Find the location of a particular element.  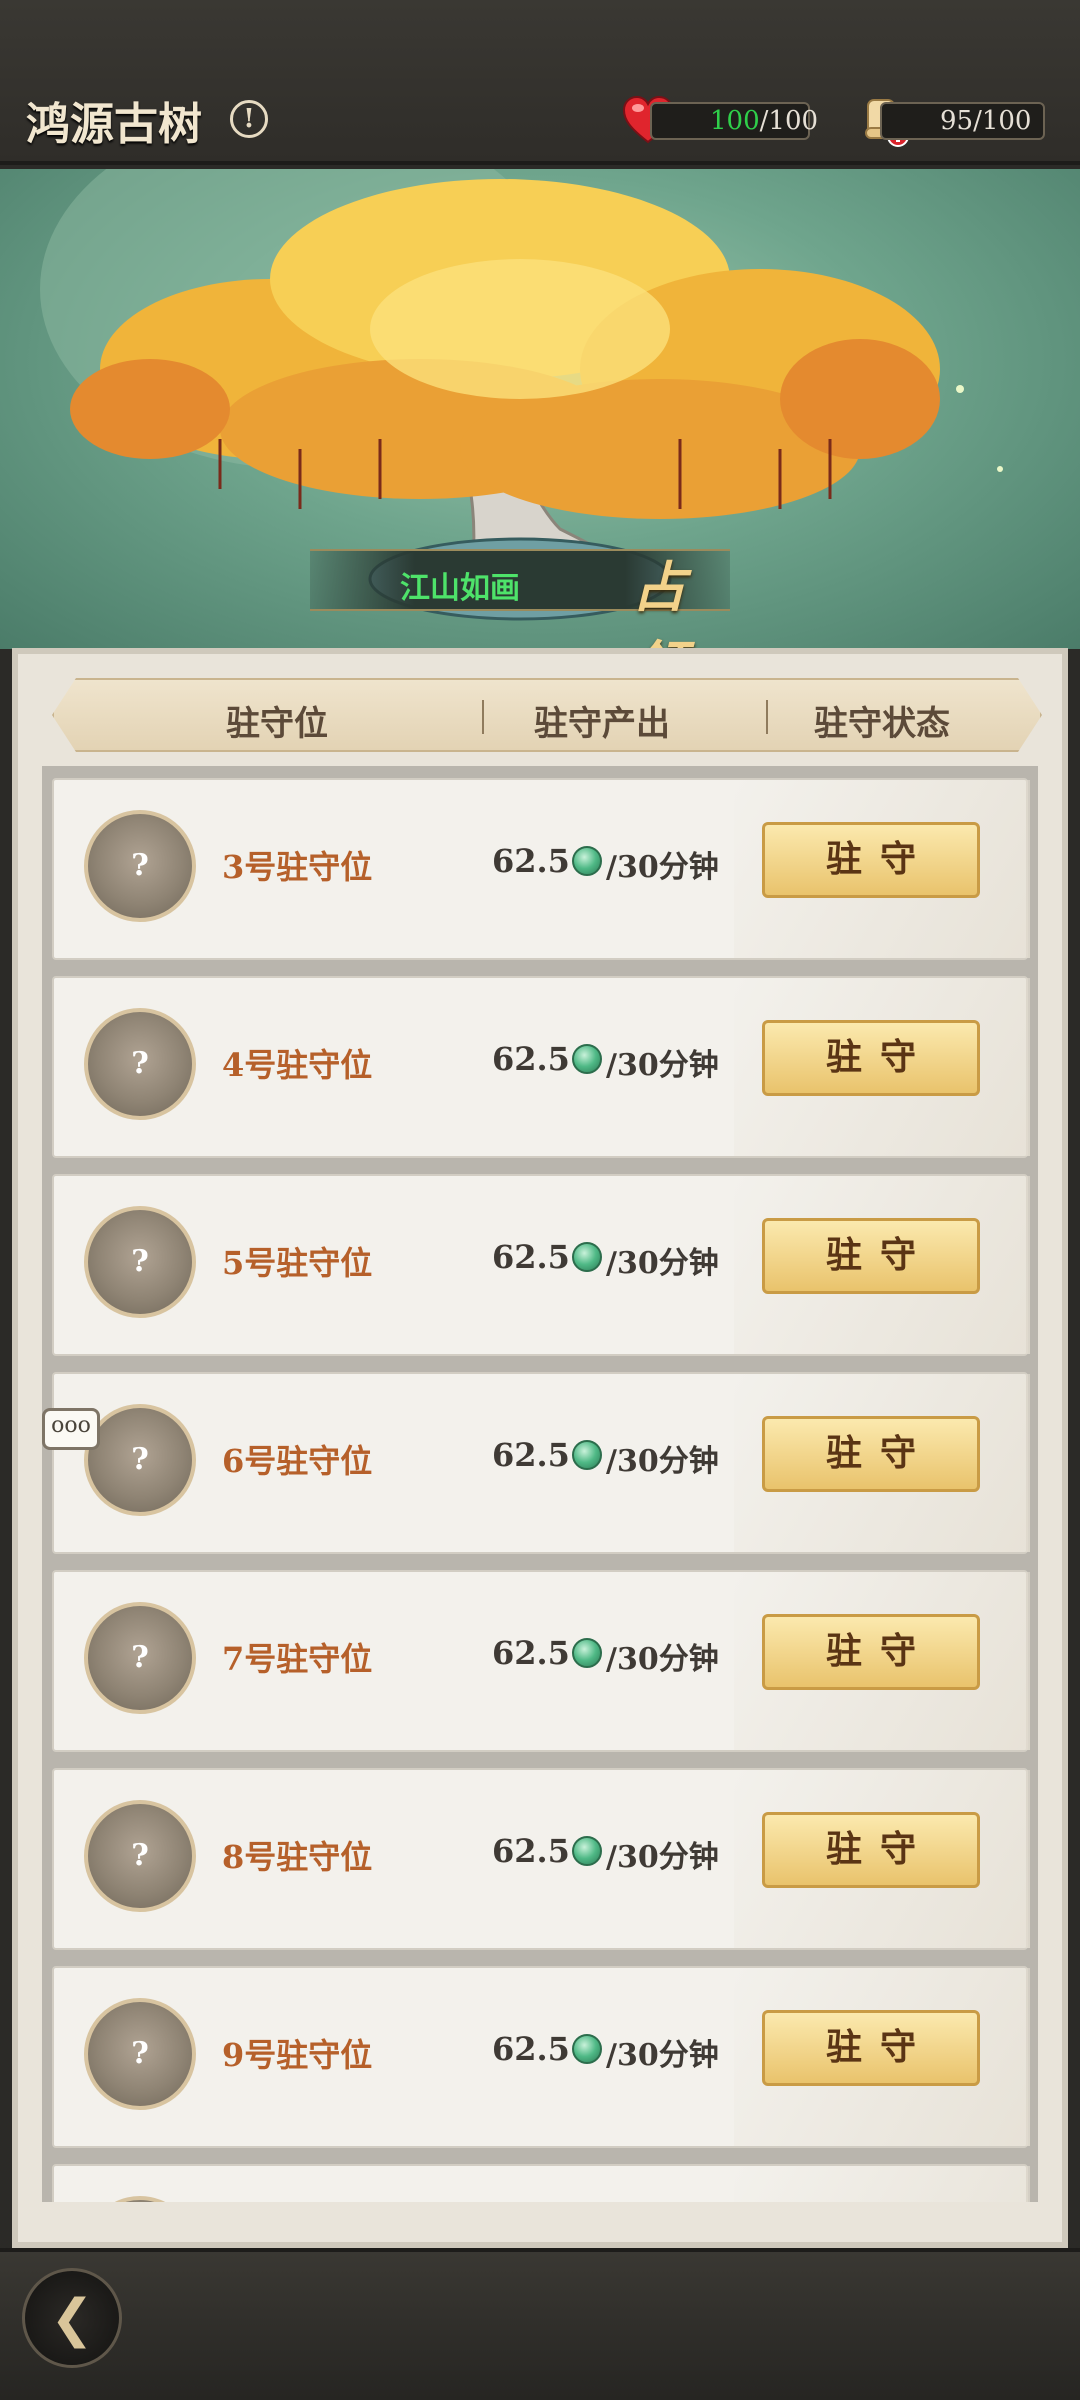

header-status: 驻守状态 is located at coordinates (882, 724).